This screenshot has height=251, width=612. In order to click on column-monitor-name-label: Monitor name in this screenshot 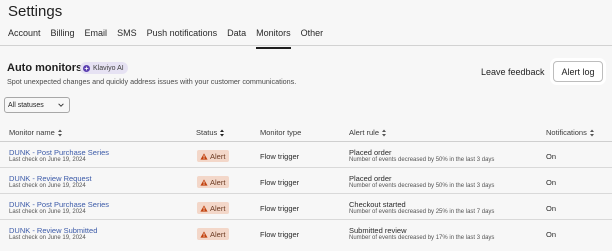, I will do `click(32, 132)`.